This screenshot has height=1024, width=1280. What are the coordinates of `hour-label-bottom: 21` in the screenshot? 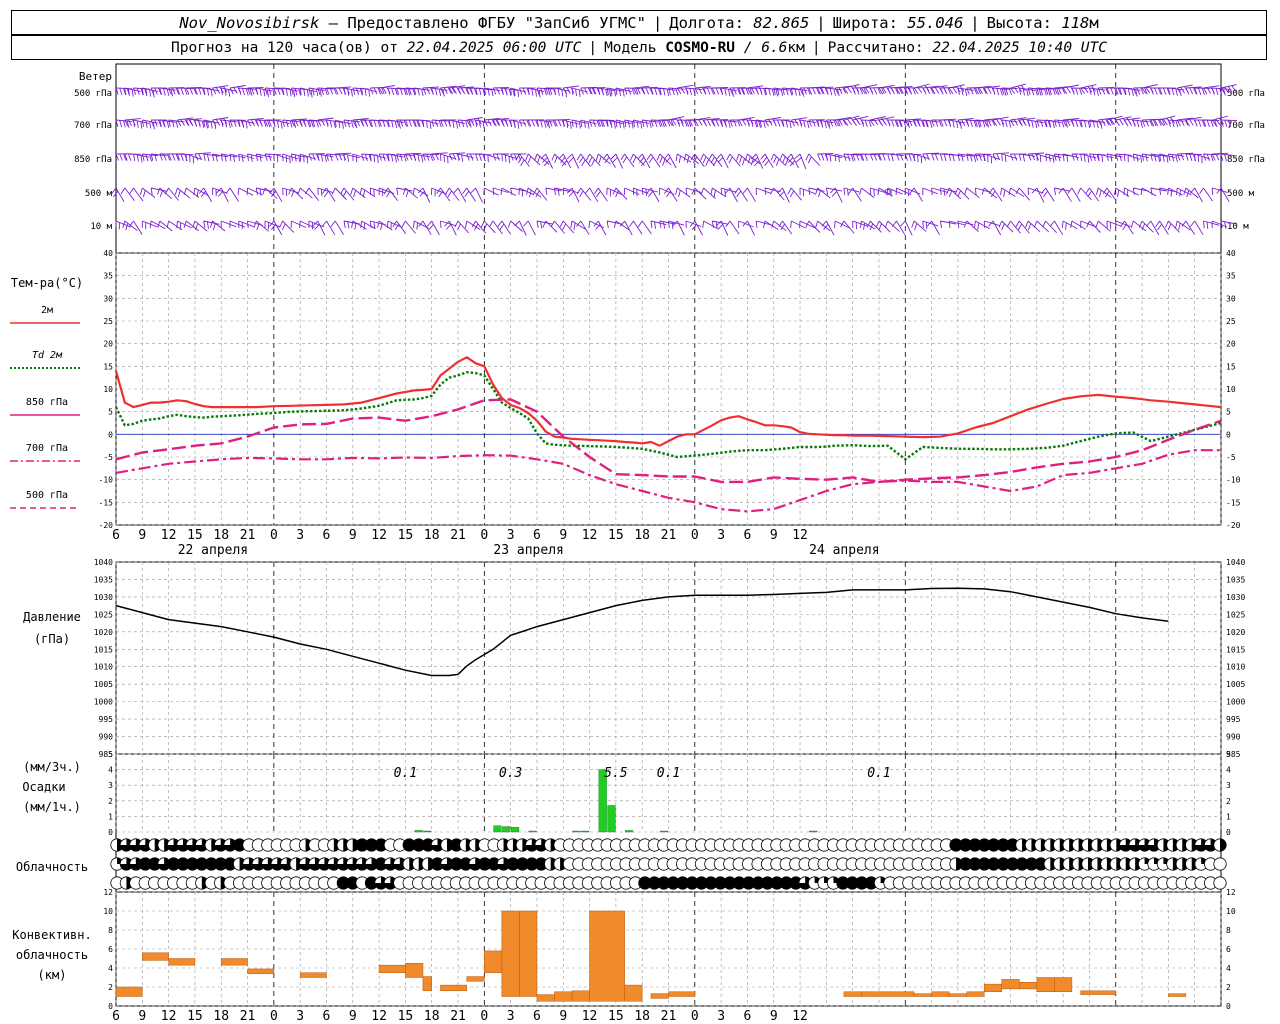 It's located at (458, 1016).